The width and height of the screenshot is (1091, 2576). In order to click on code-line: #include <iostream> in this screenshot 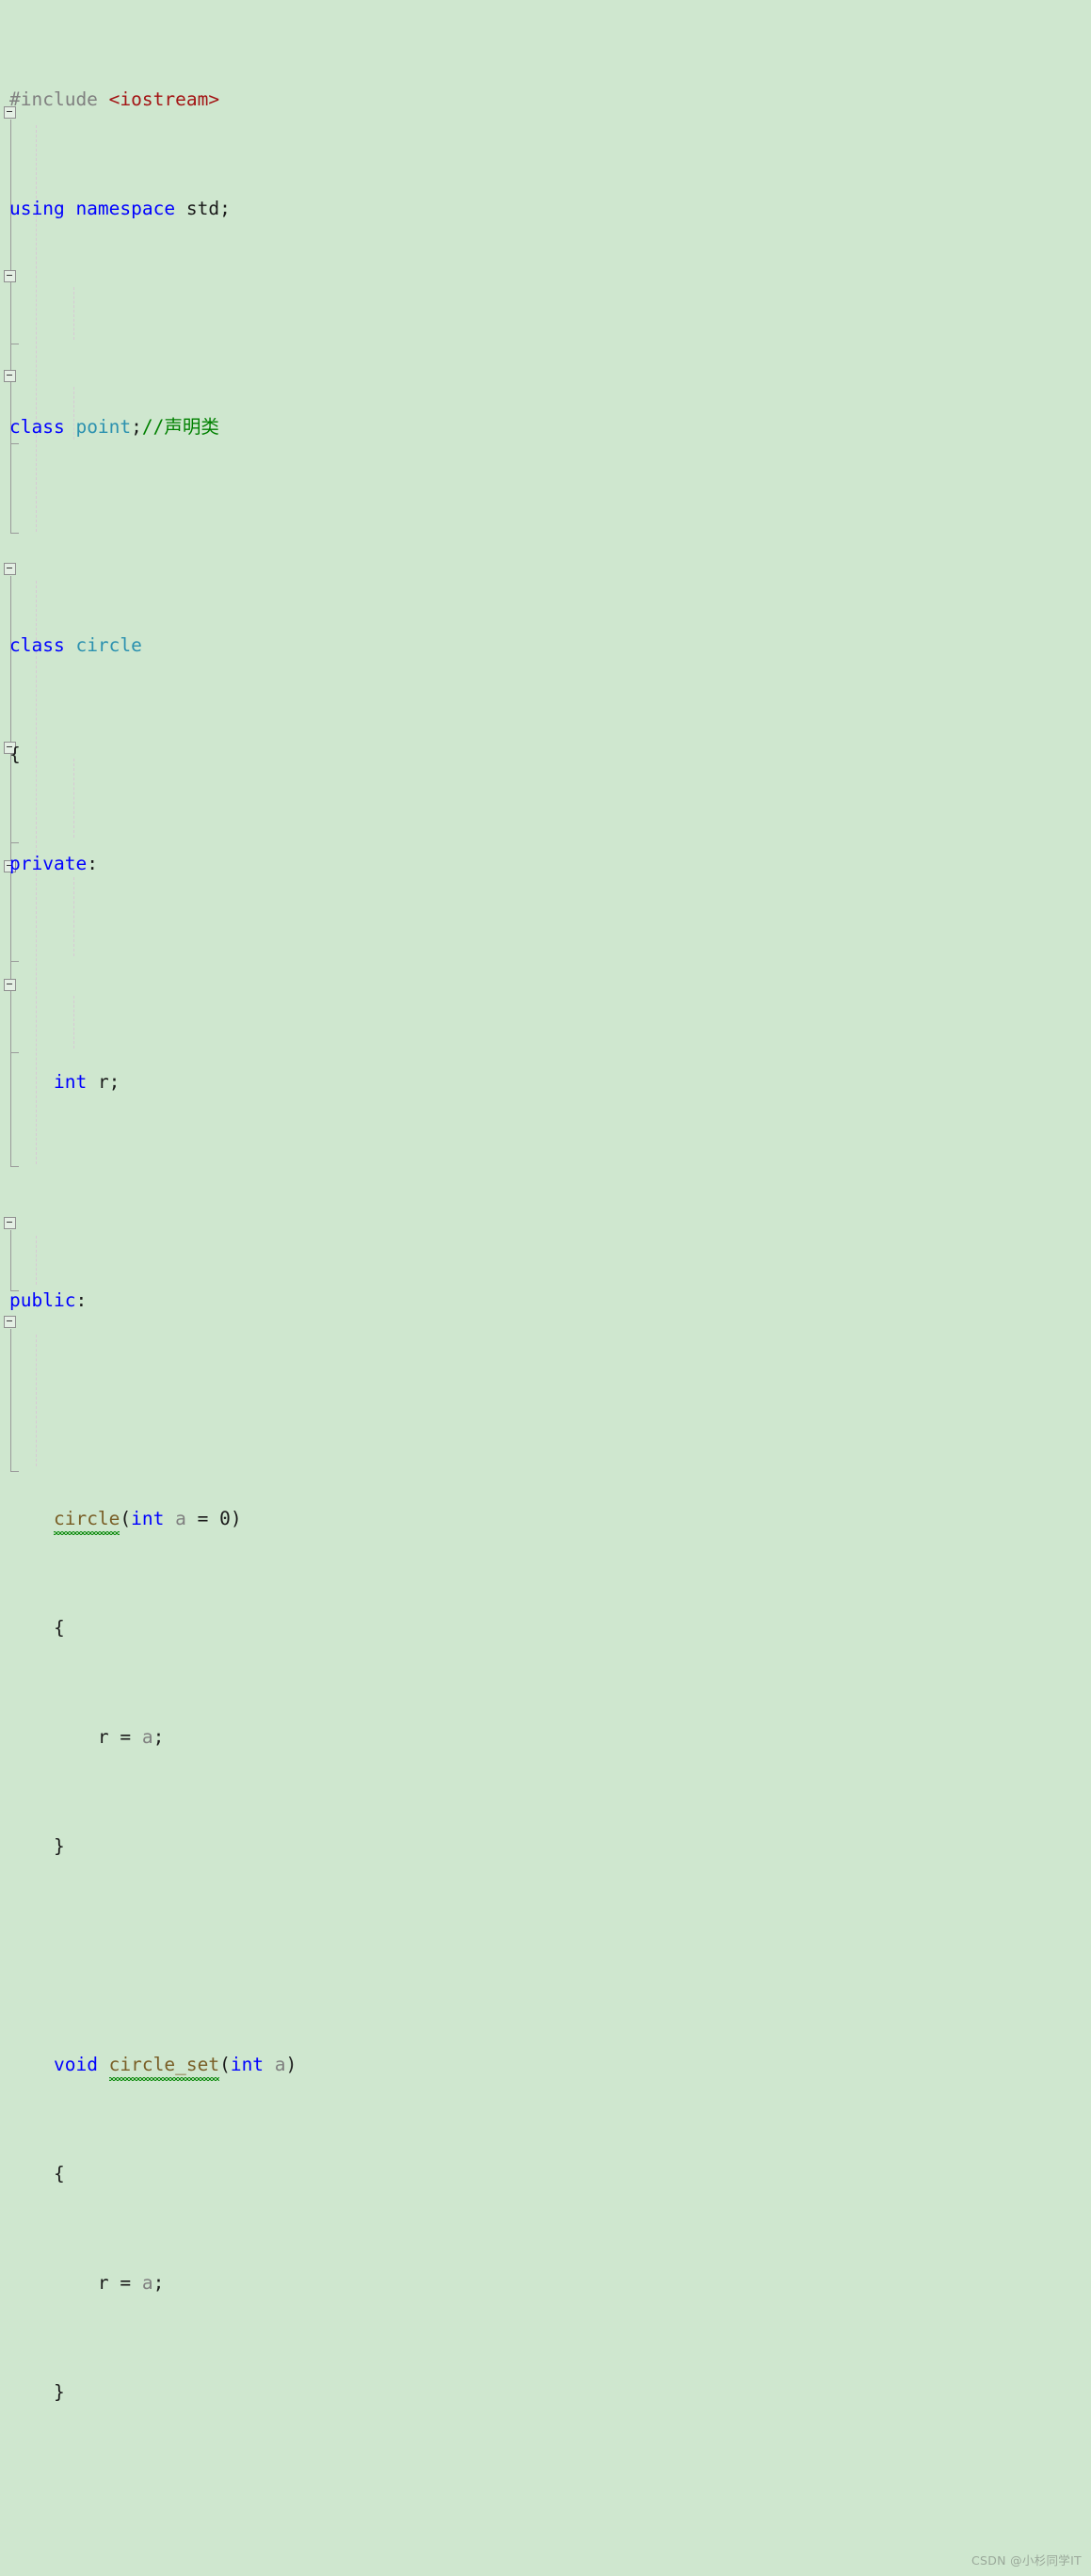, I will do `click(545, 99)`.